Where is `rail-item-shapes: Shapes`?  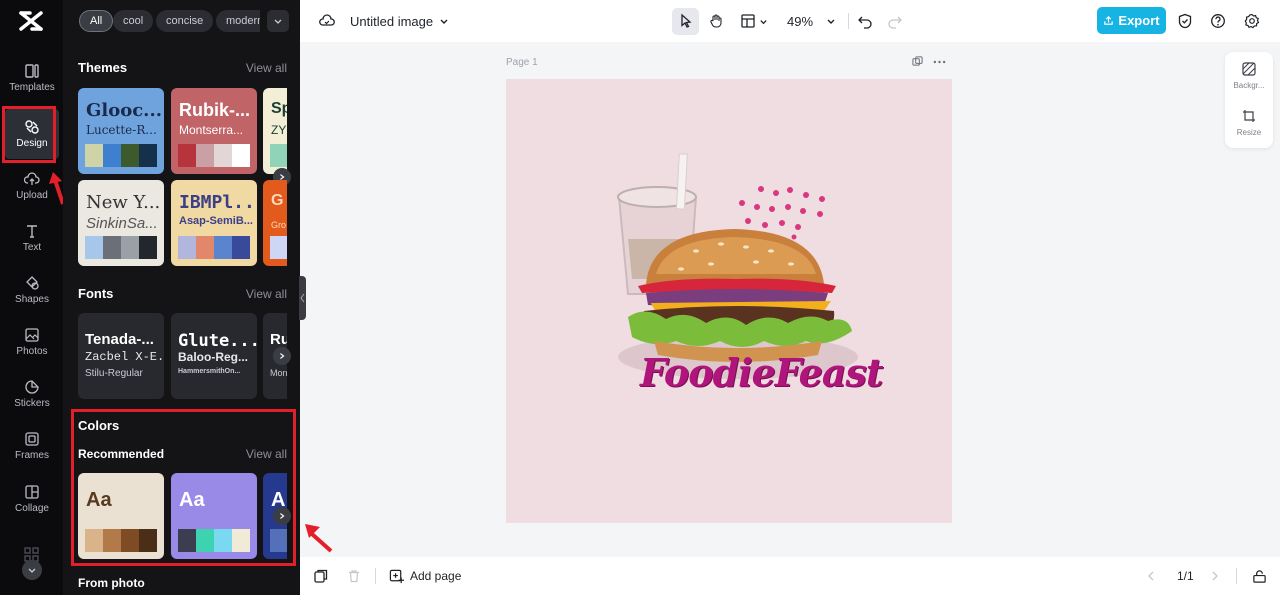
rail-item-shapes: Shapes is located at coordinates (32, 290).